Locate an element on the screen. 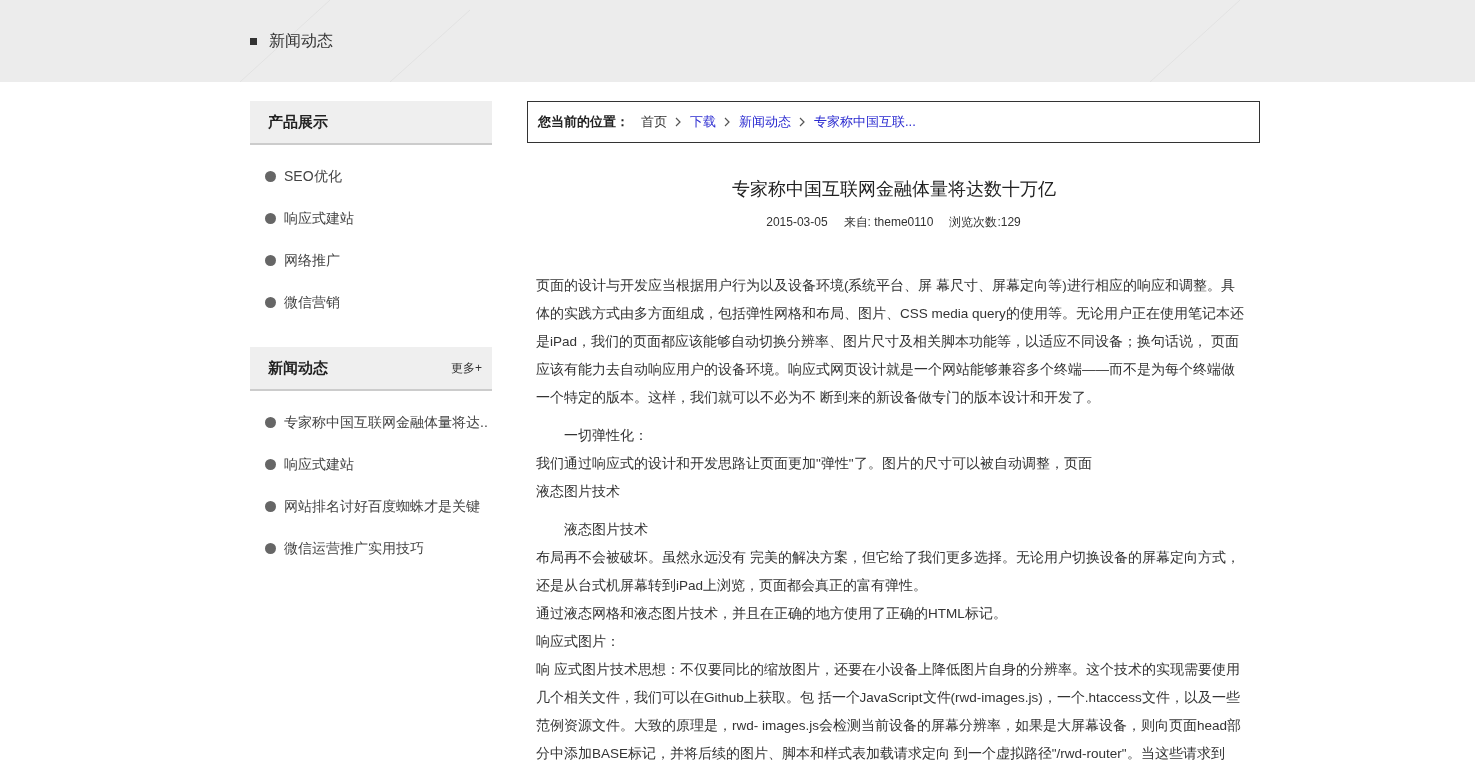  paragraph: 通过液态网格和液态图片技术，并且在正确的地方使用了正确的HTML标记。 is located at coordinates (772, 614).